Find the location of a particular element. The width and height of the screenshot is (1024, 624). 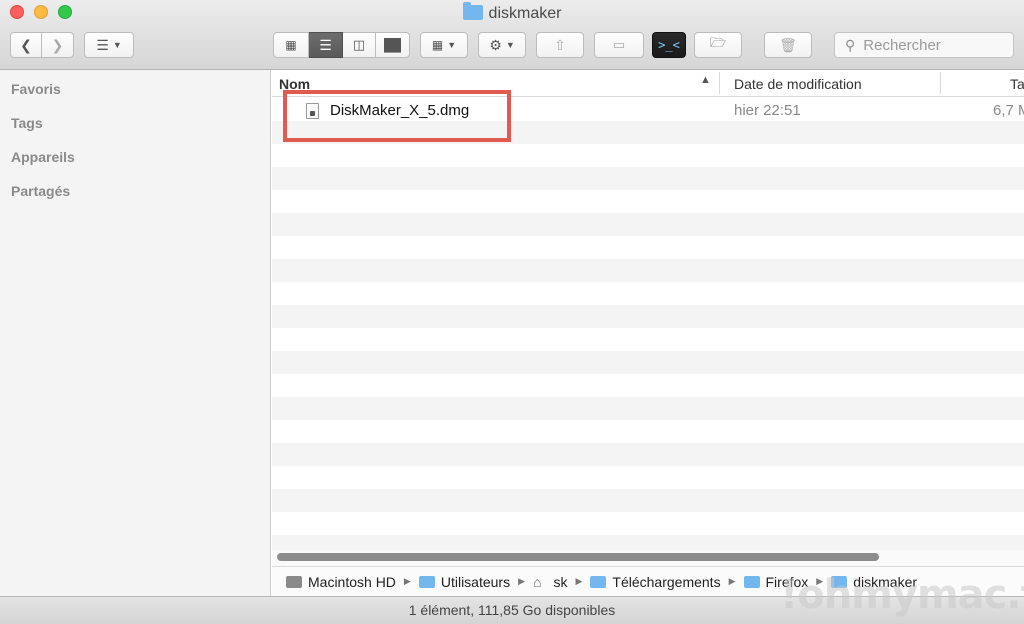

column-modified: Date de modification is located at coordinates (798, 84).